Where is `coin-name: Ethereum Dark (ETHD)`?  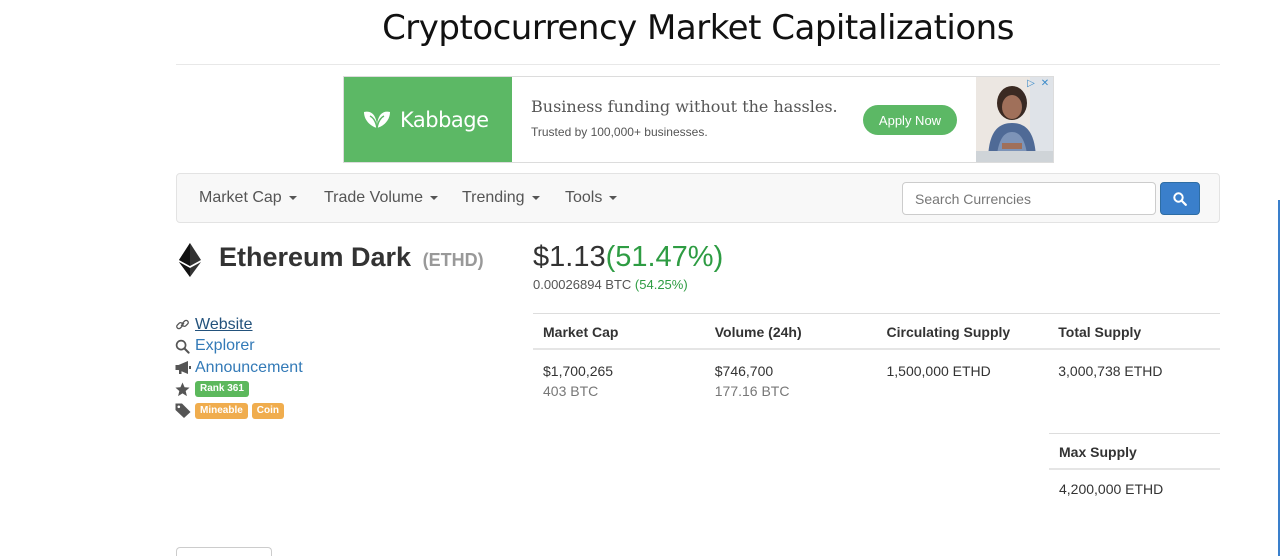 coin-name: Ethereum Dark (ETHD) is located at coordinates (351, 257).